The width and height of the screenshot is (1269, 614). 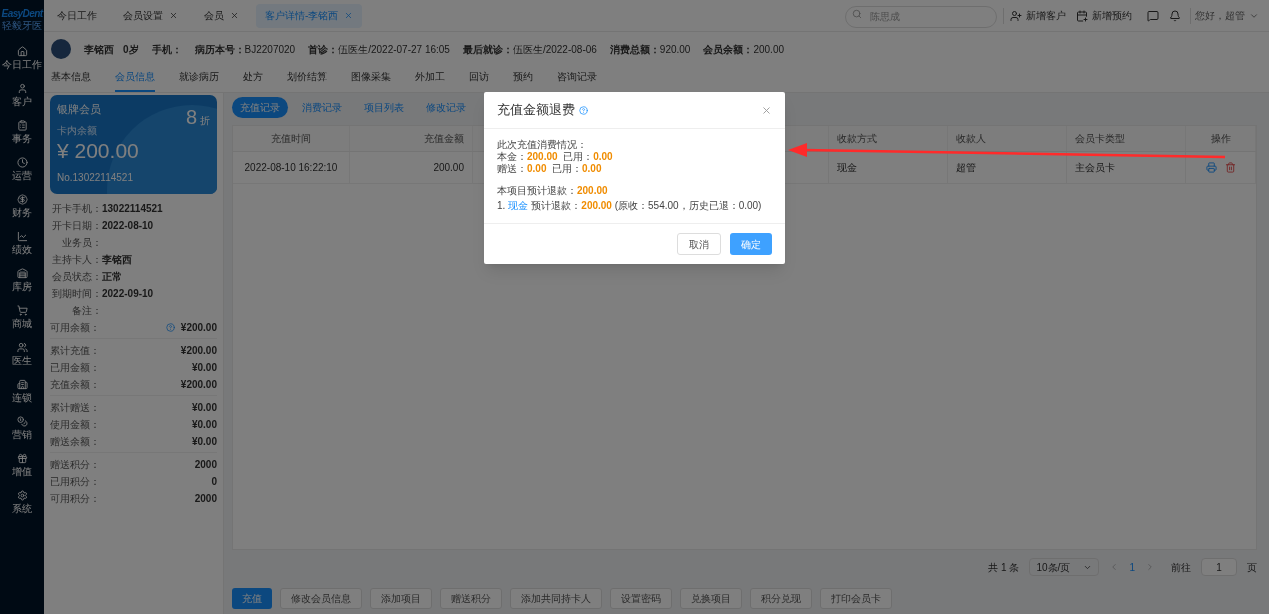 I want to click on info-value: 13022114521, so click(x=132, y=209).